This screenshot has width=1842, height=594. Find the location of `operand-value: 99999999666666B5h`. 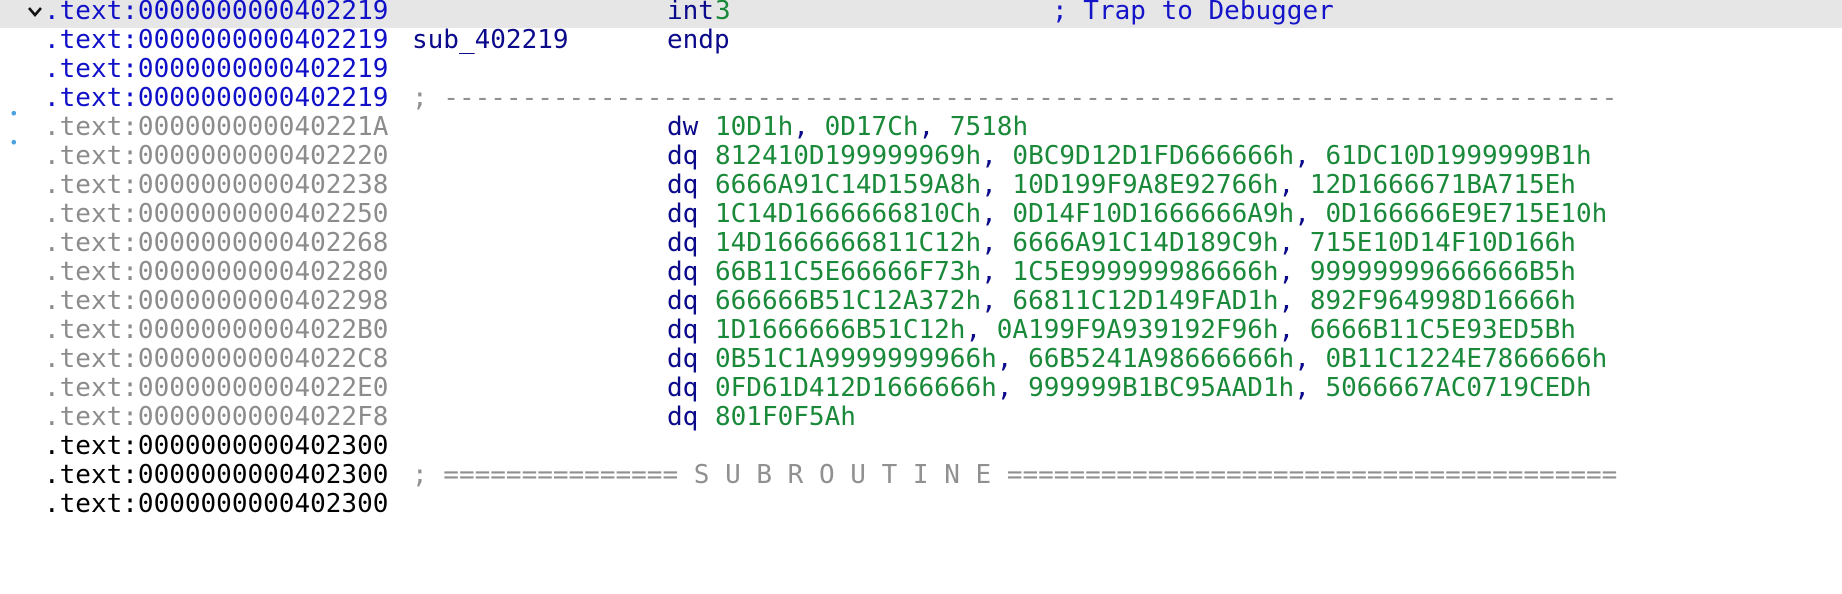

operand-value: 99999999666666B5h is located at coordinates (1443, 272).